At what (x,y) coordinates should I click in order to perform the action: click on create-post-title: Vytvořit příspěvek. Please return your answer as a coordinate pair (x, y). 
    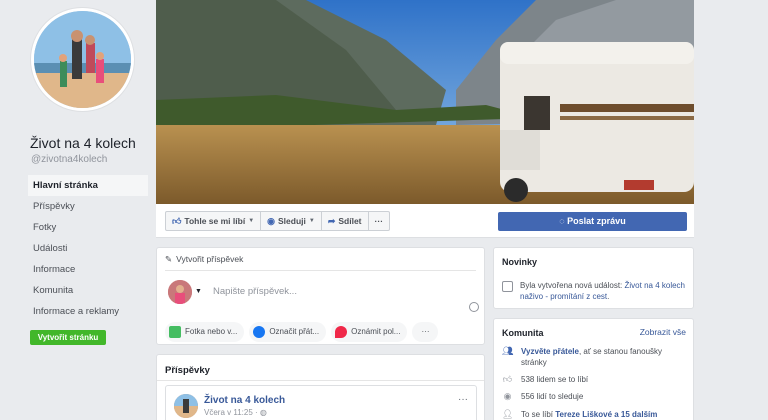
    Looking at the image, I should click on (210, 258).